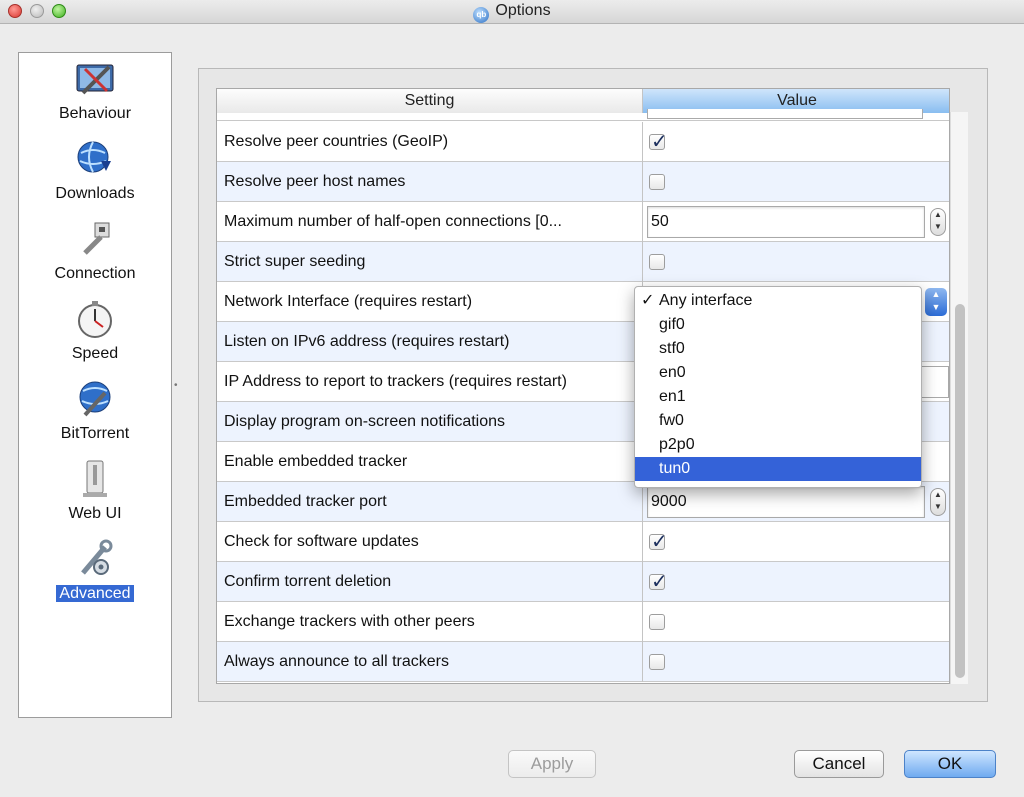 This screenshot has width=1024, height=797. I want to click on table-row: Embedded tracker port 9000 ▲ ▼, so click(583, 502).